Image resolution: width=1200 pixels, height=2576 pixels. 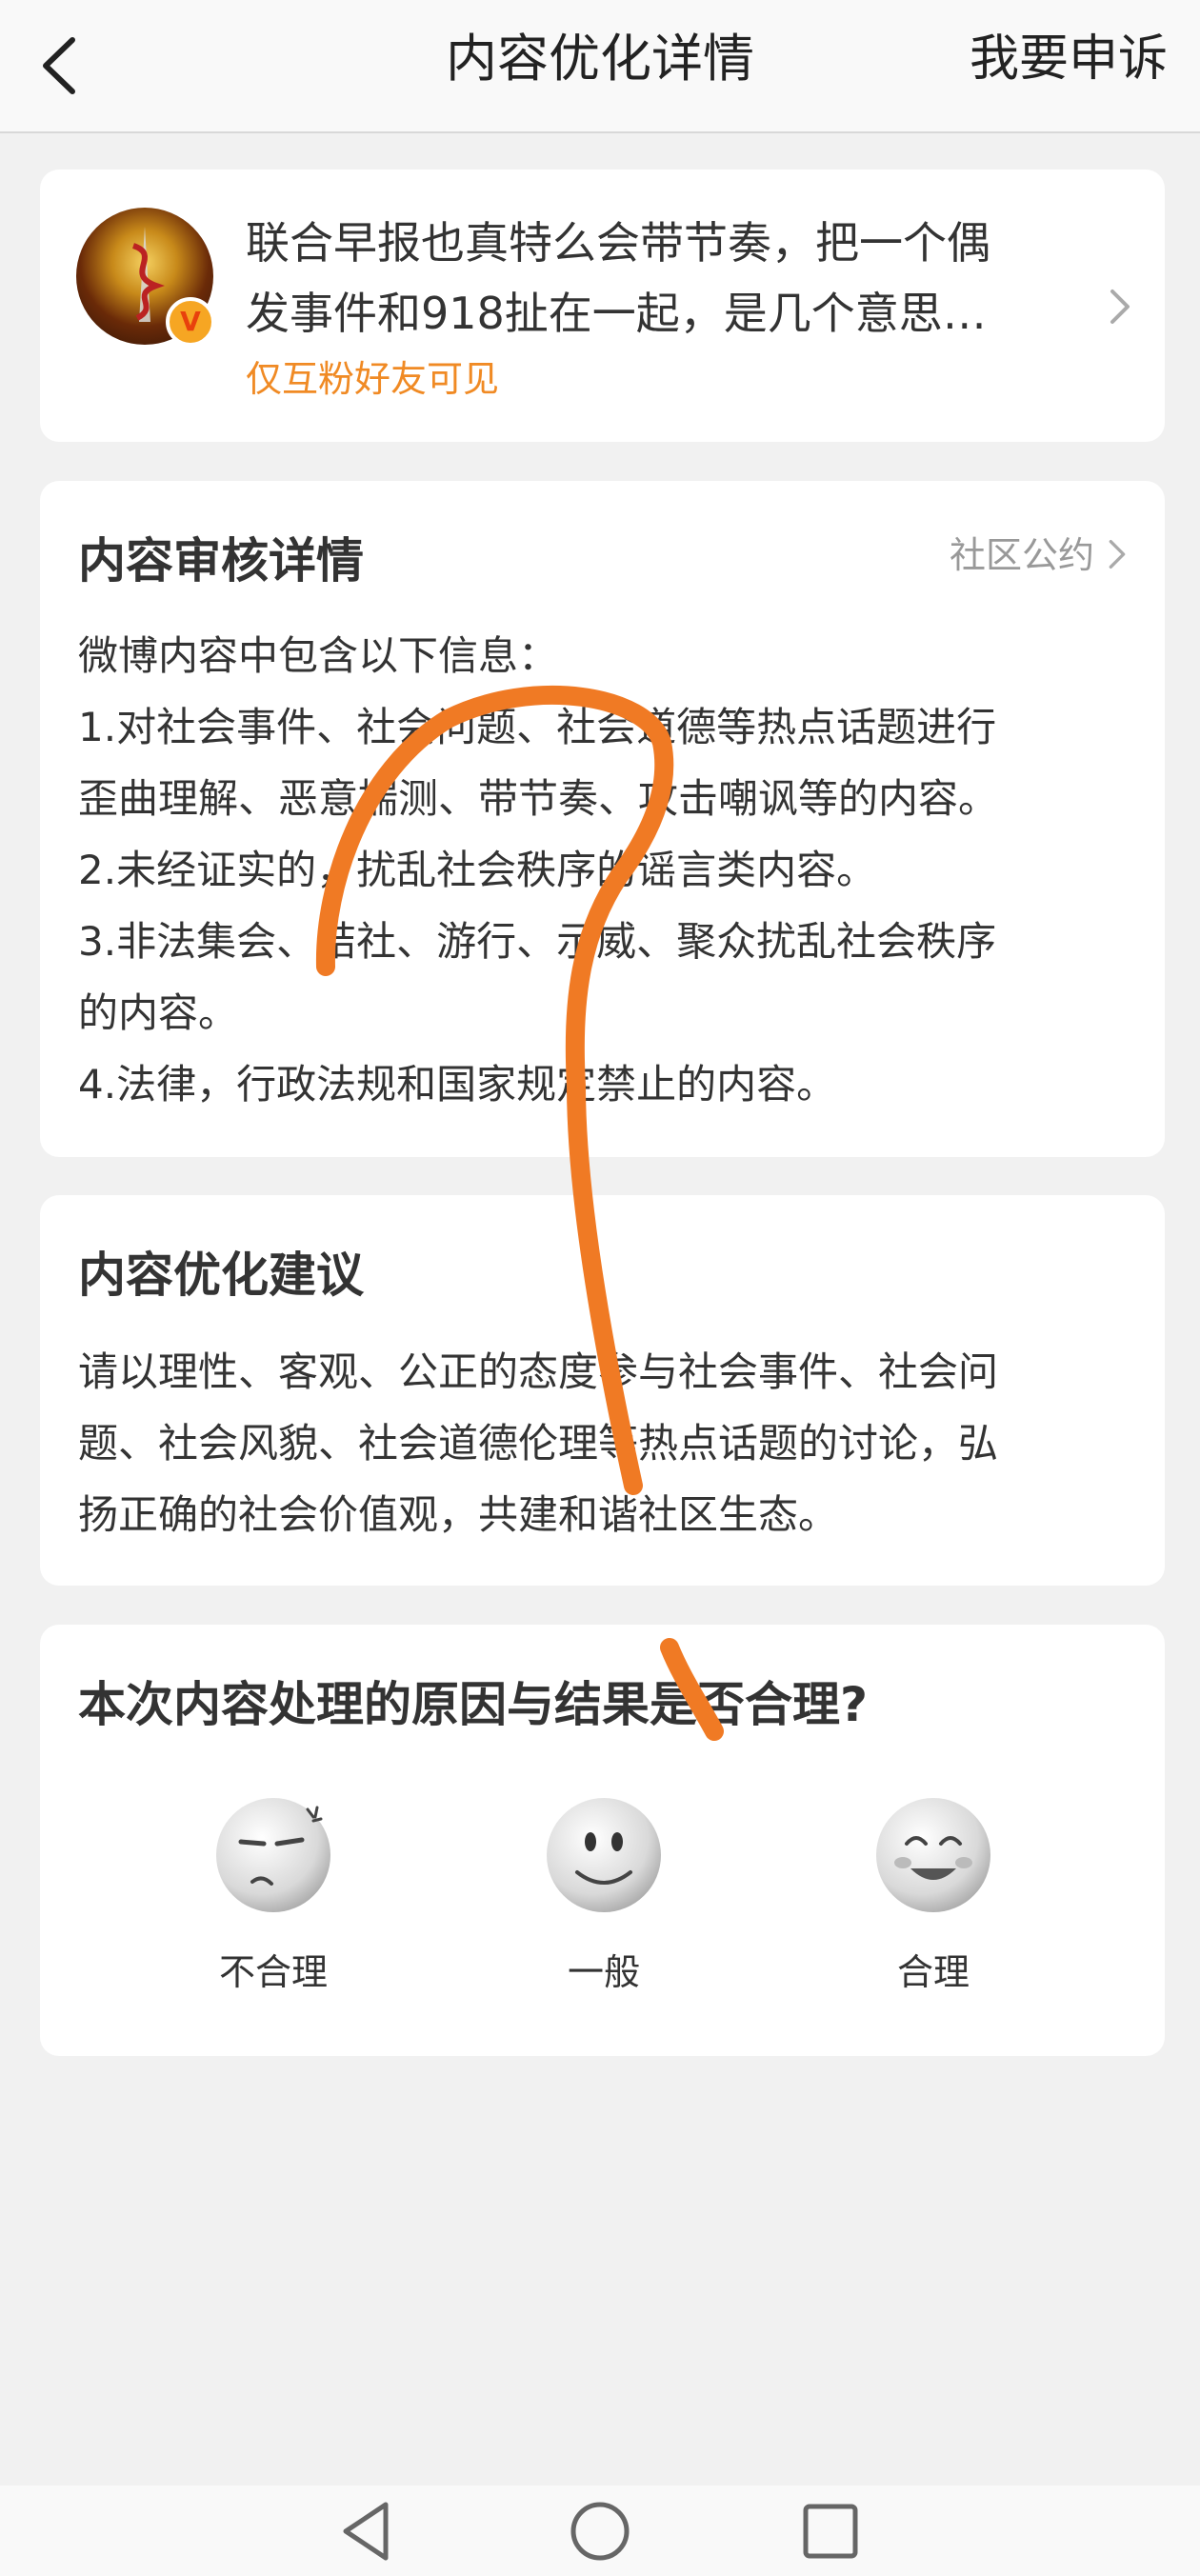 What do you see at coordinates (318, 656) in the screenshot?
I see `review-line: 微博内容中包含以下信息：` at bounding box center [318, 656].